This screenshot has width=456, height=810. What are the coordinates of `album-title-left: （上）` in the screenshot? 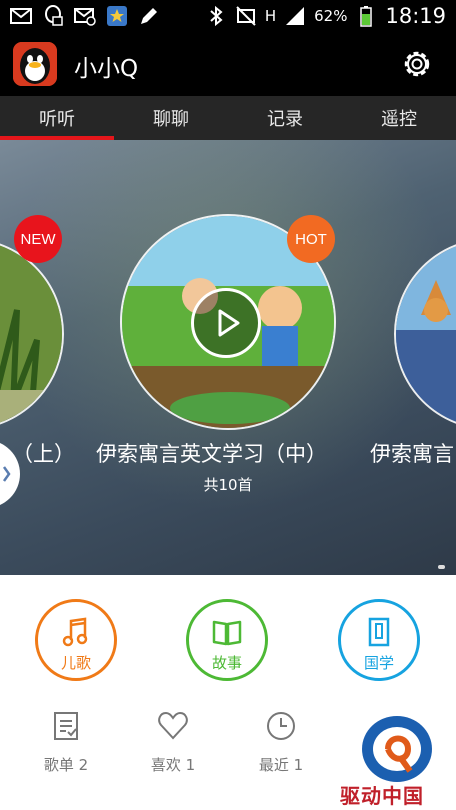 It's located at (43, 454).